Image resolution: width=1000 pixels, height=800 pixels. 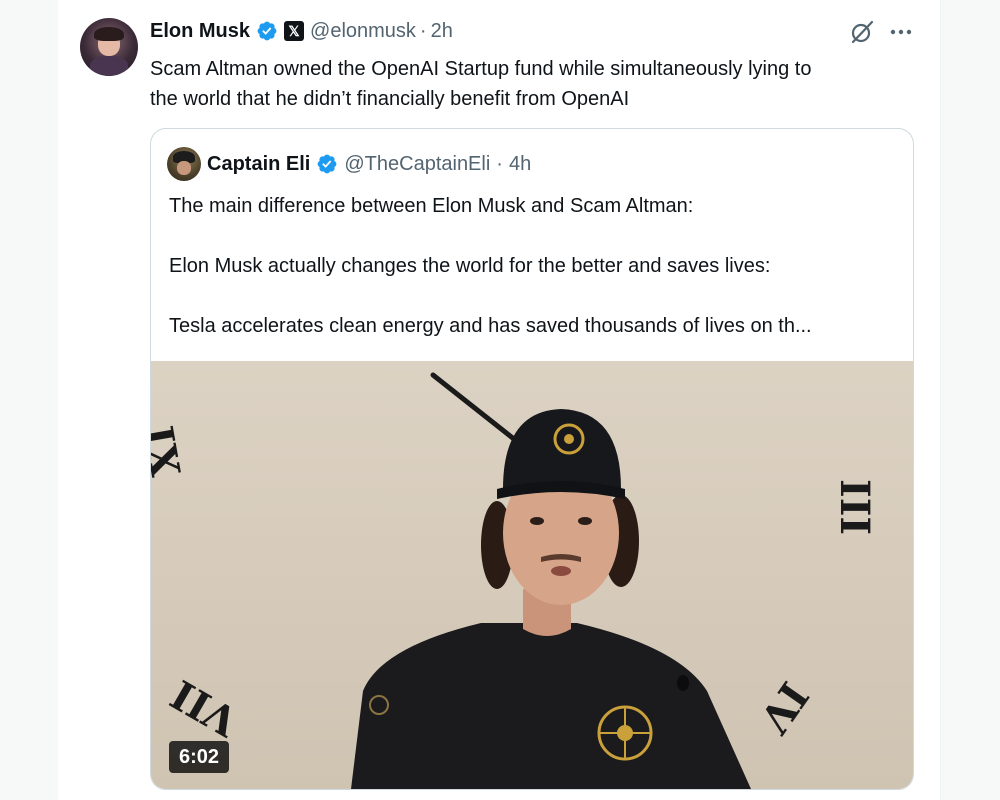 I want to click on x-logo-icon: 𝕏, so click(x=294, y=31).